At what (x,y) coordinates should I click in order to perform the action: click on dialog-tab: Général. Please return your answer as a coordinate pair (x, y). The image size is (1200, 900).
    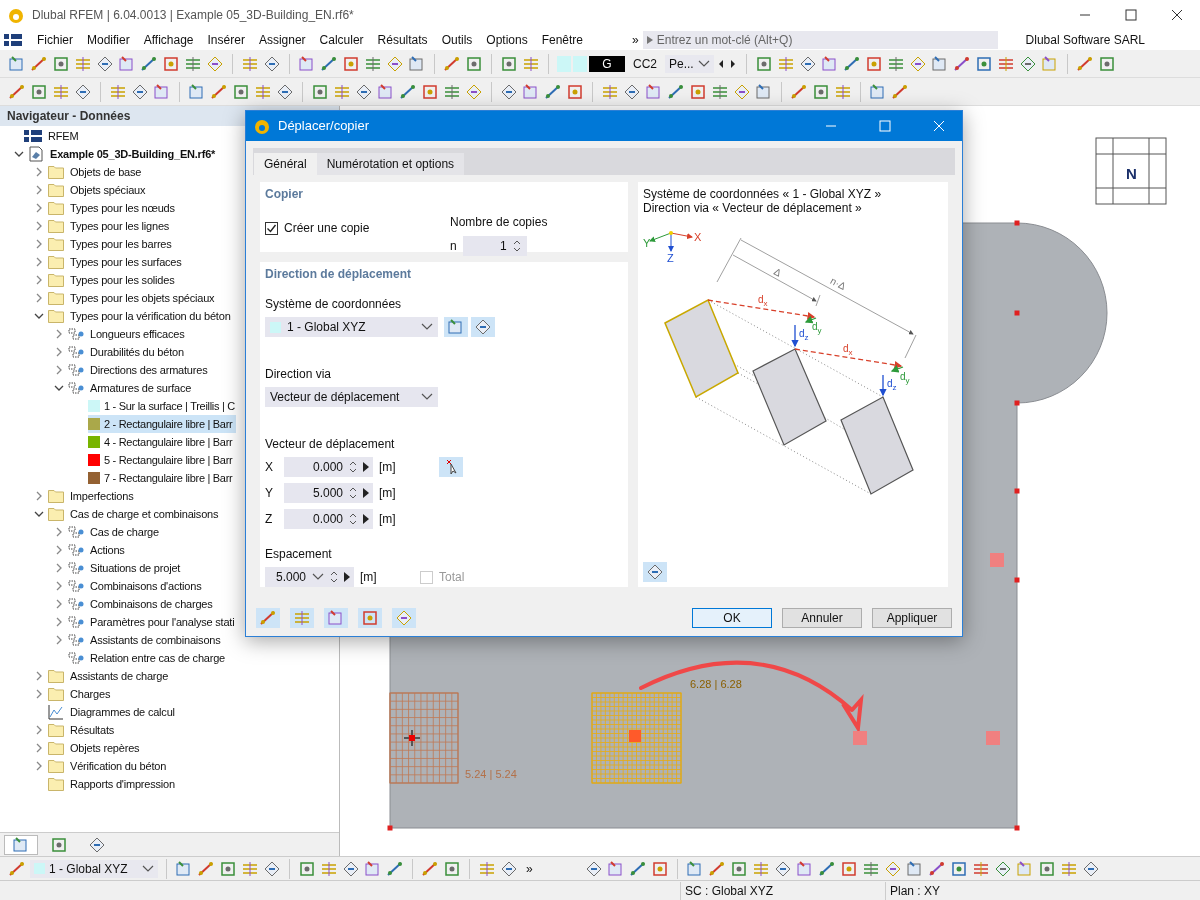
    Looking at the image, I should click on (285, 164).